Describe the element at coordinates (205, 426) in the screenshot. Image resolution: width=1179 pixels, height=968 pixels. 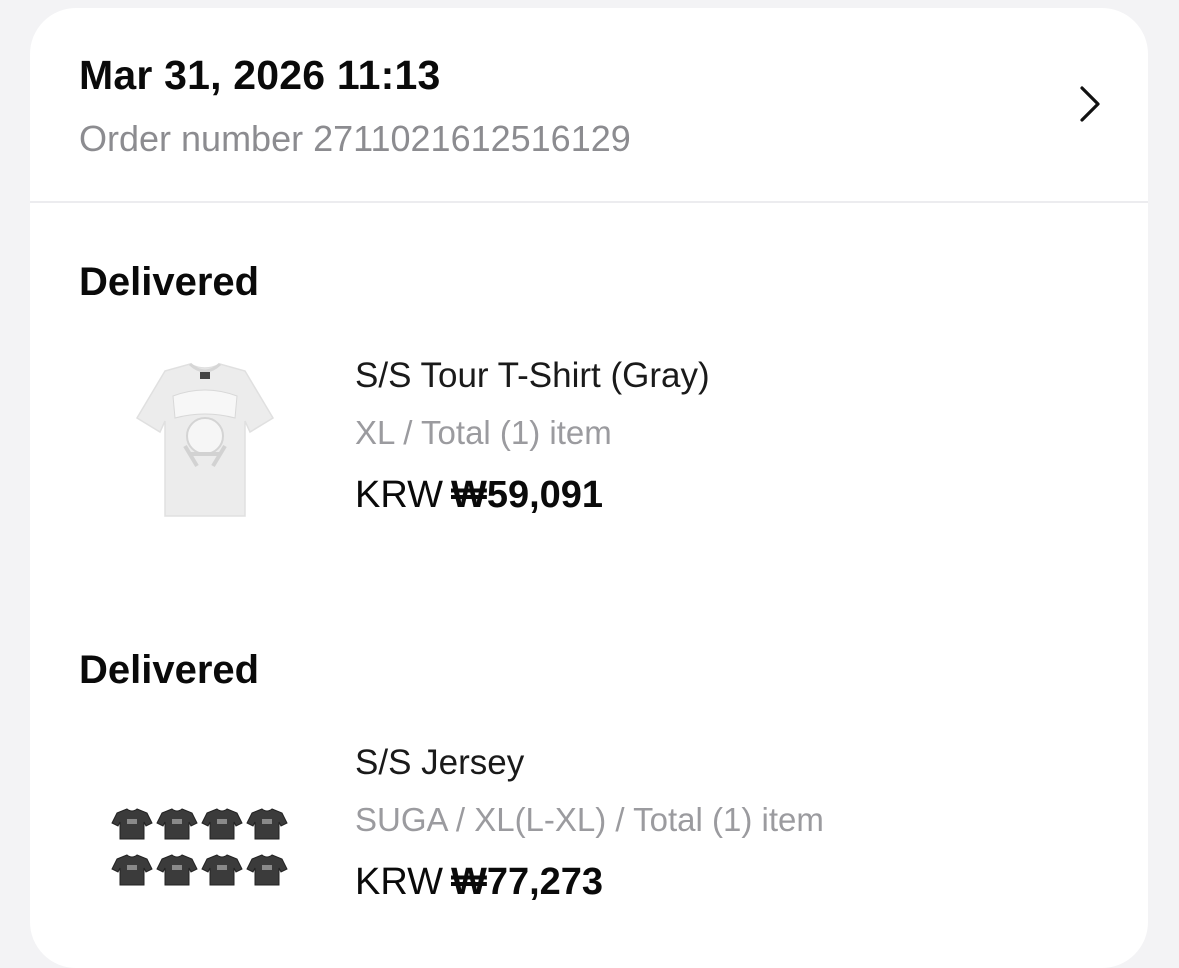
I see `gray-tshirt-image` at that location.